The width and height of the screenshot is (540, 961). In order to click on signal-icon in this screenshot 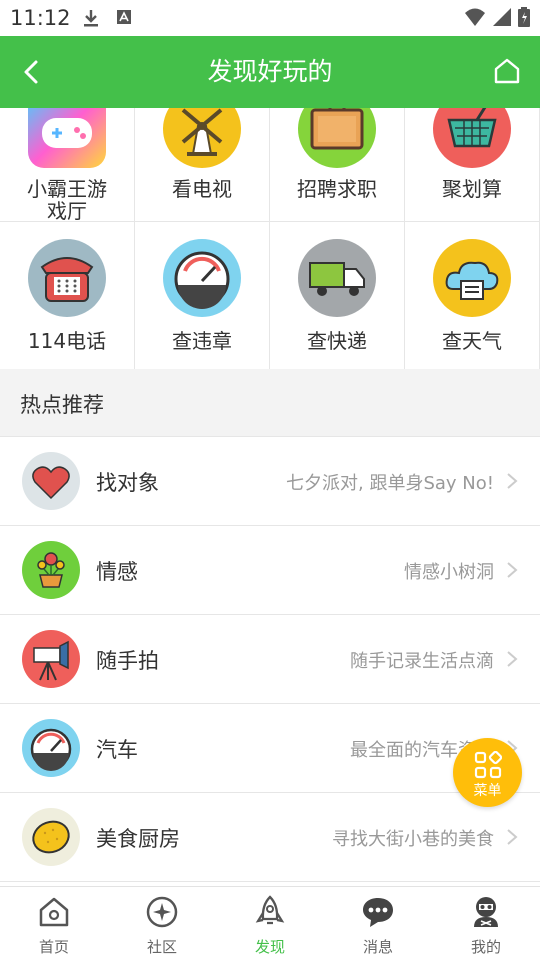, I will do `click(502, 17)`.